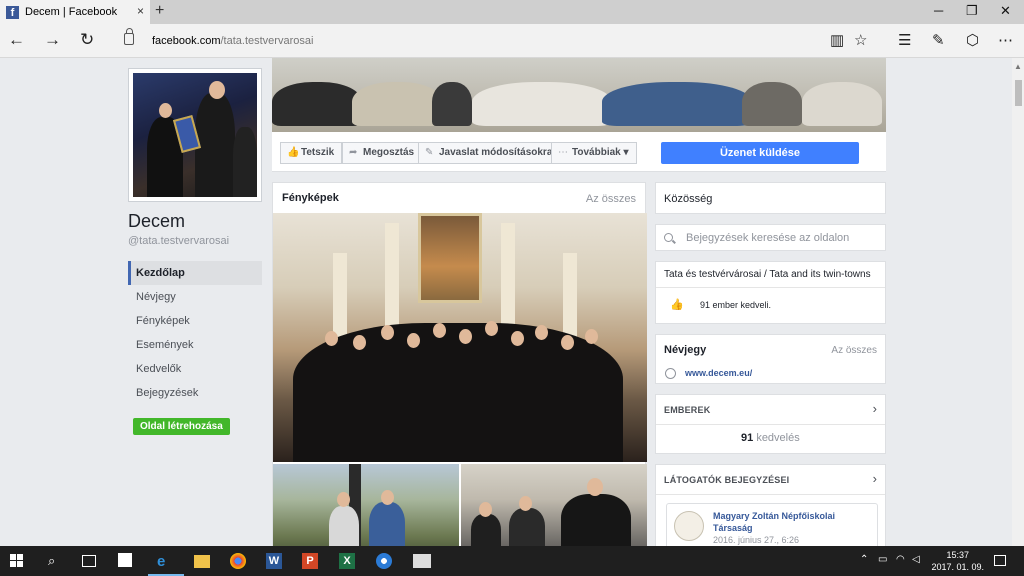  I want to click on people-caption: EMBEREK, so click(687, 410).